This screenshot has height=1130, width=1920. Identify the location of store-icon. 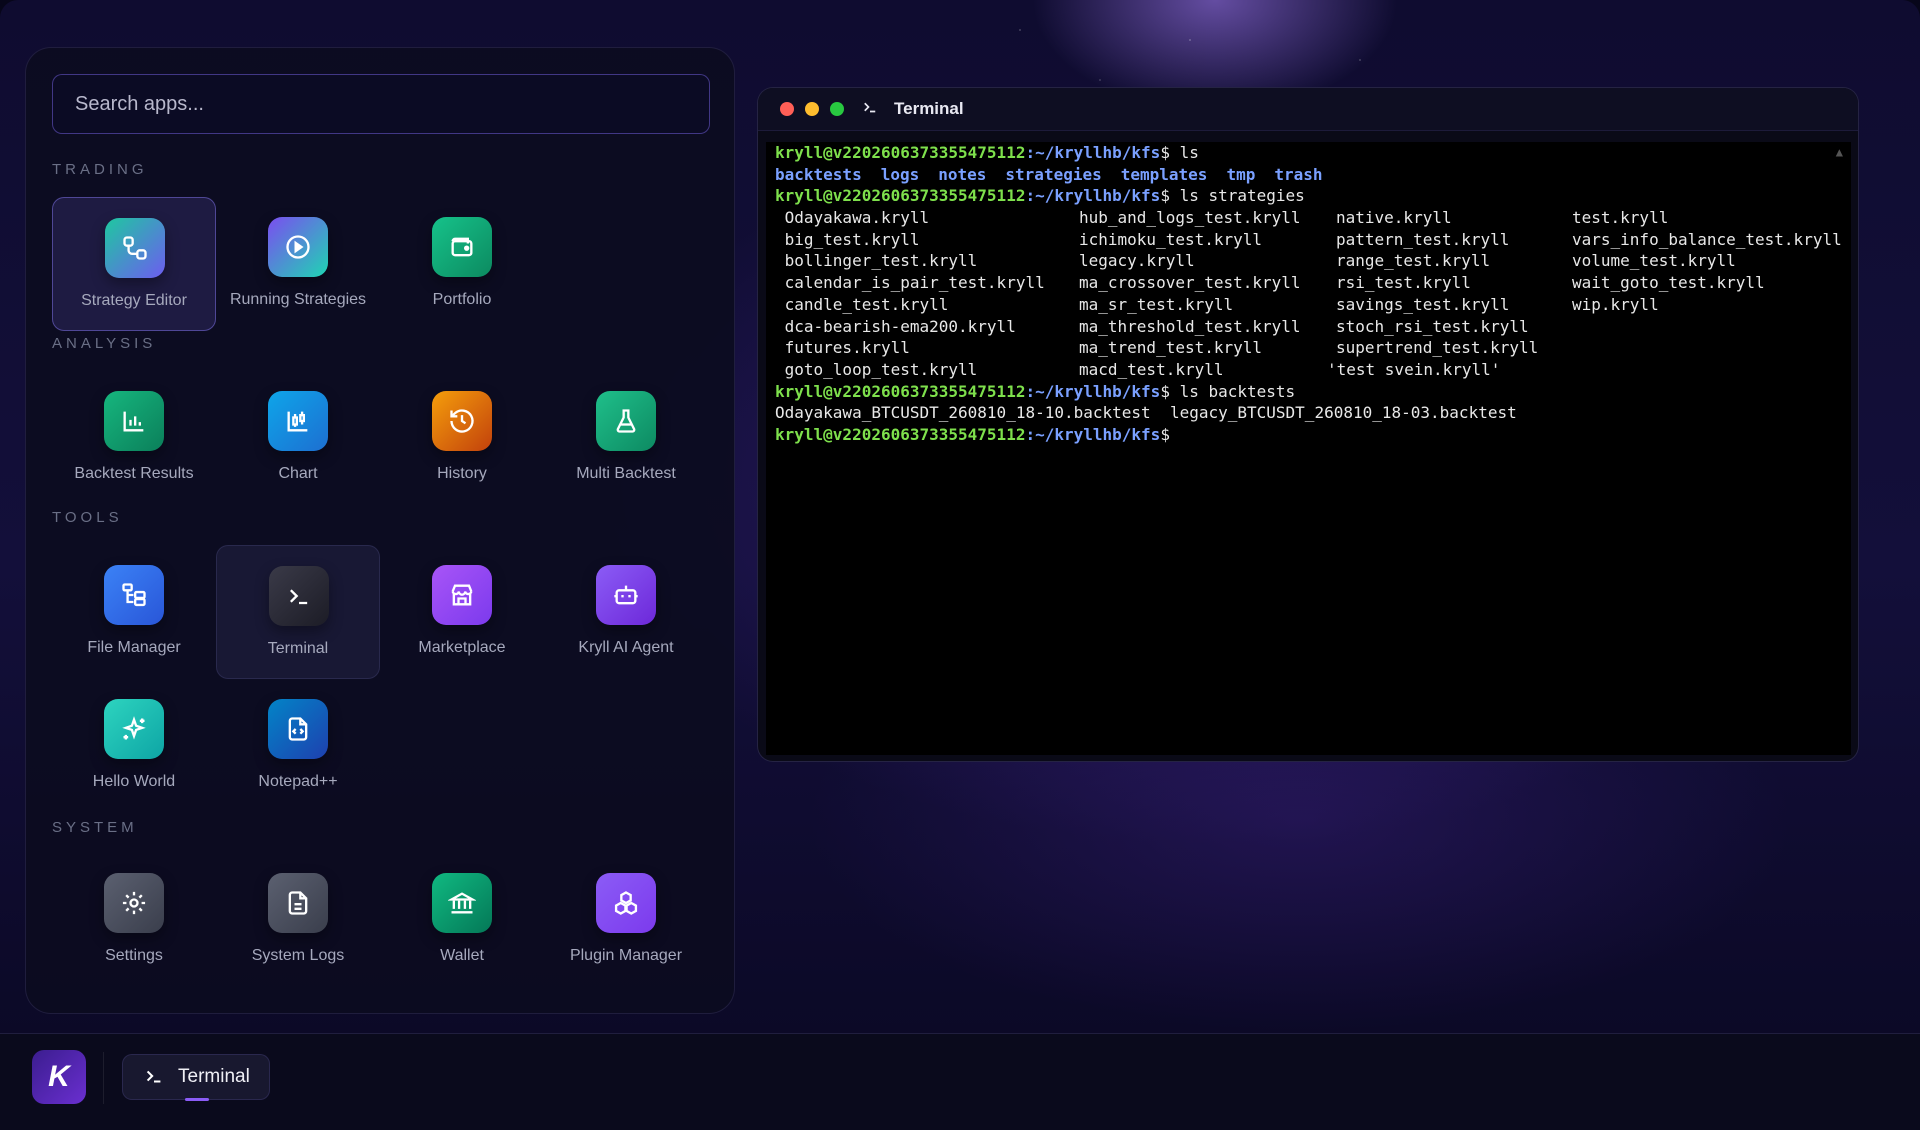
(462, 595).